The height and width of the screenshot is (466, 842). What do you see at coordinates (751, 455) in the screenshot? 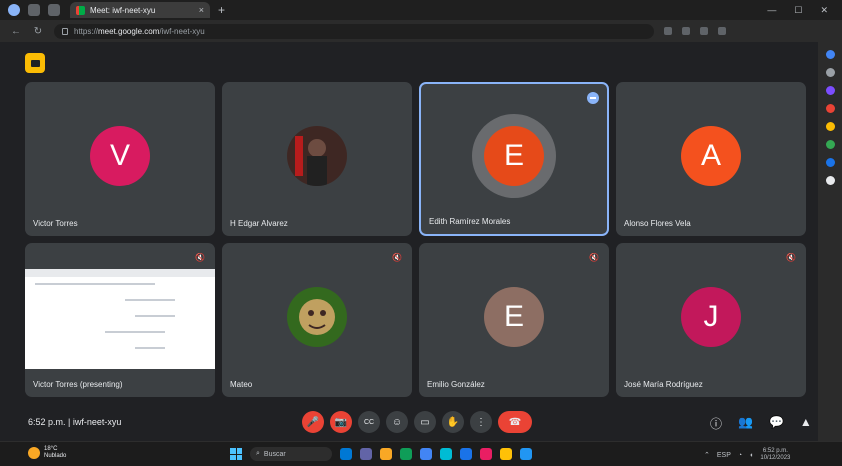
I see `volume-icon: ◖` at bounding box center [751, 455].